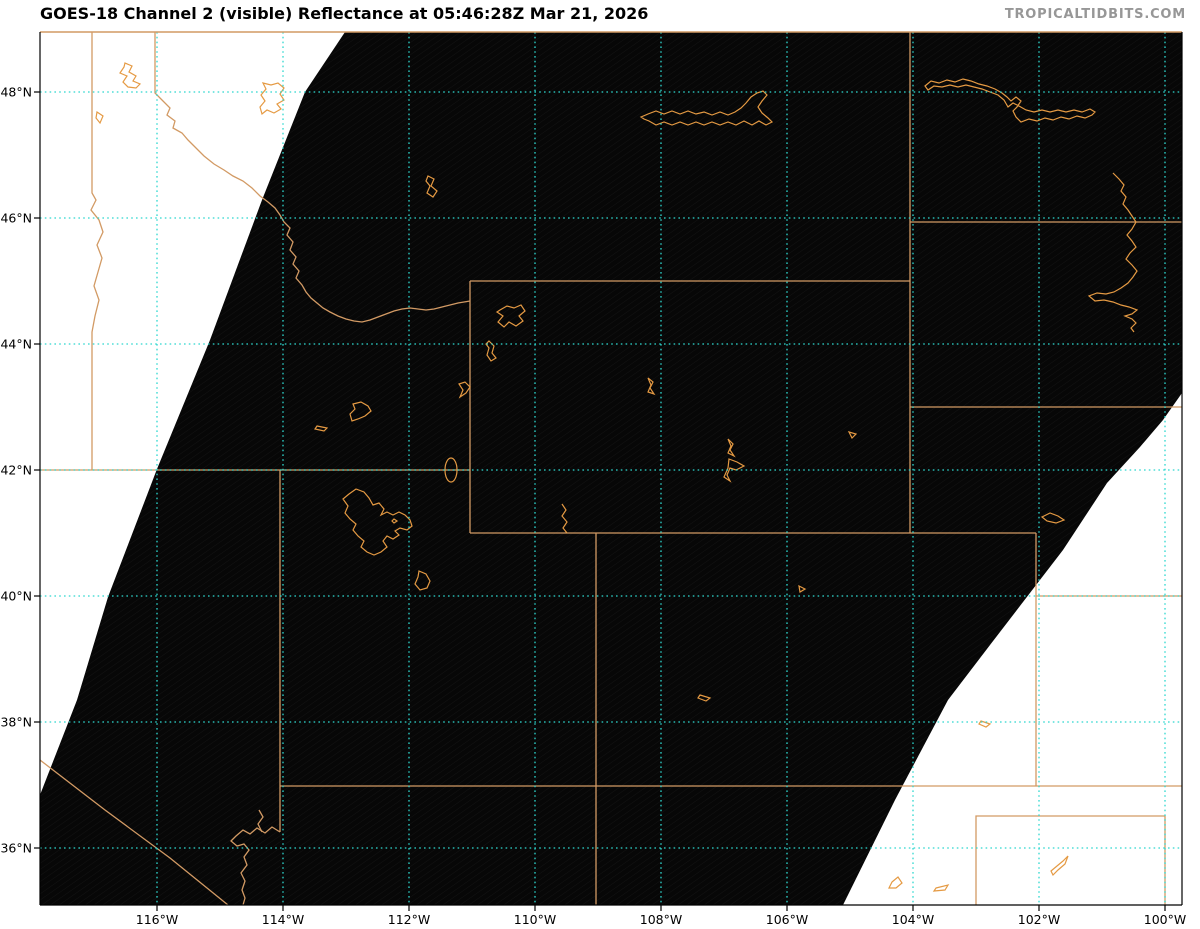  Describe the element at coordinates (16, 344) in the screenshot. I see `lat-tick-label-44n: 44°N` at that location.